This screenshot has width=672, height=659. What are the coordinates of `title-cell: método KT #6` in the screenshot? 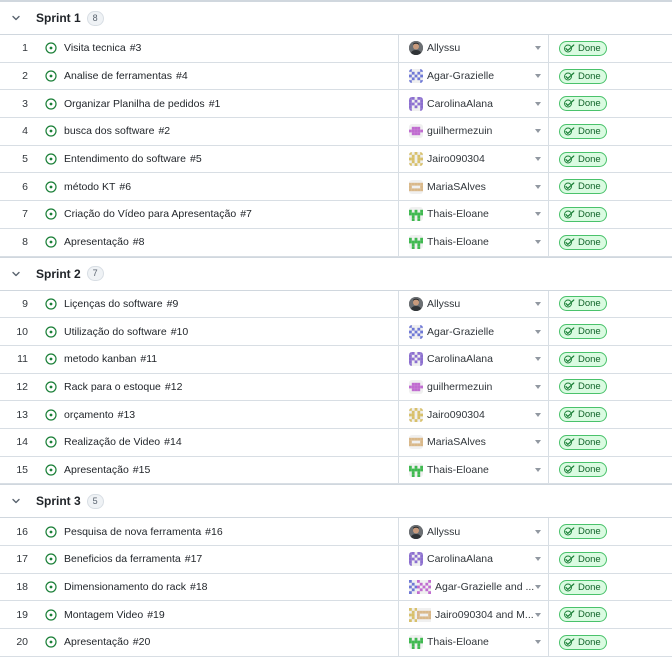 It's located at (219, 187).